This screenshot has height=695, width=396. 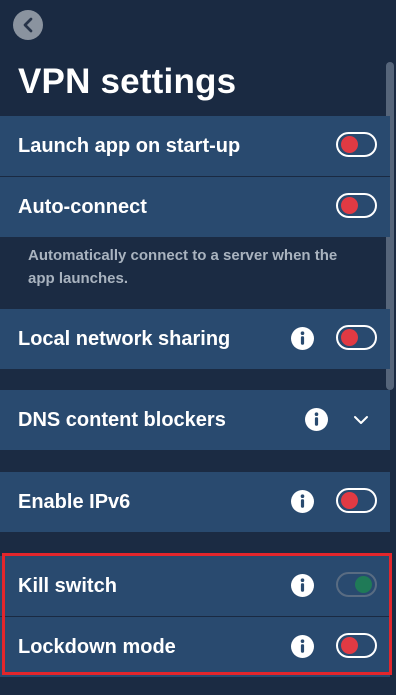 What do you see at coordinates (67, 586) in the screenshot?
I see `setting-label-kill-switch: Kill switch` at bounding box center [67, 586].